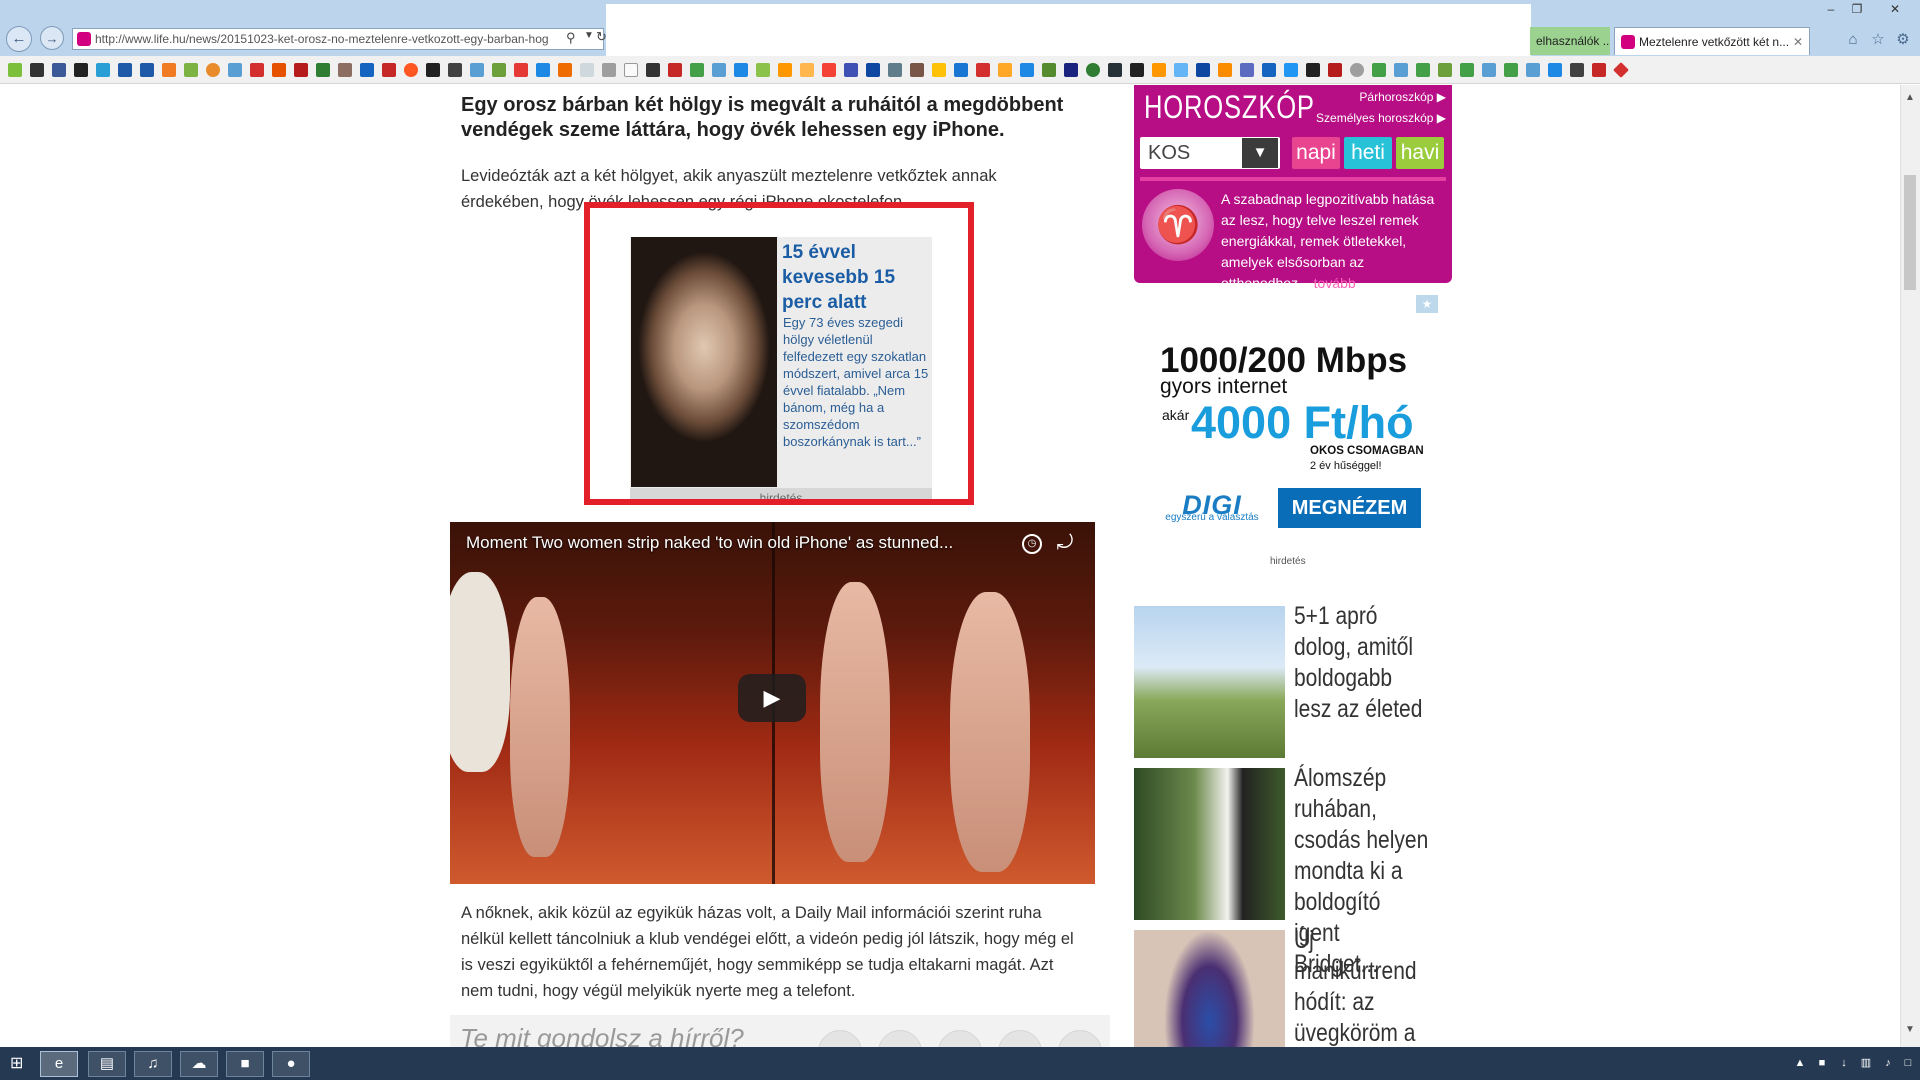 The height and width of the screenshot is (1080, 1920). Describe the element at coordinates (1316, 153) in the screenshot. I see `tab-daily: napi` at that location.